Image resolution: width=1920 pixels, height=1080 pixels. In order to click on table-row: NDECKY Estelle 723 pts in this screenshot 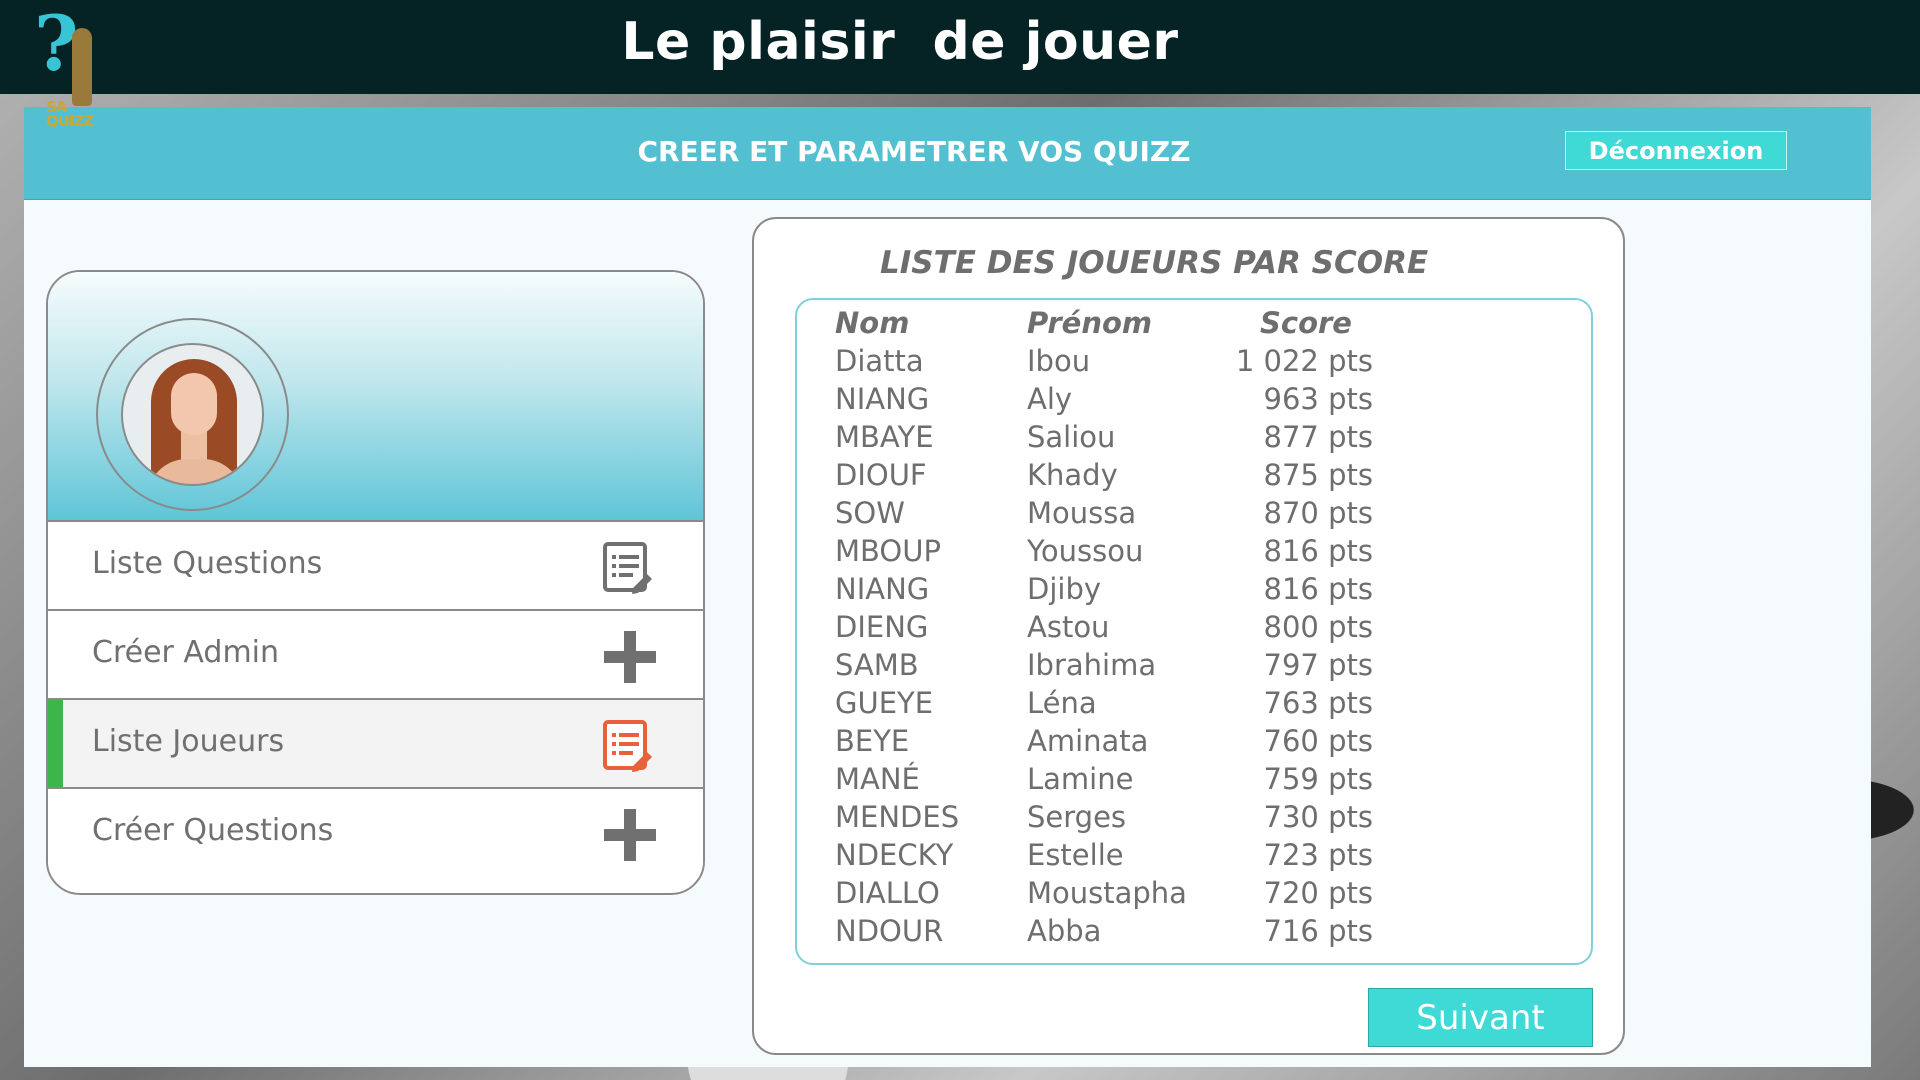, I will do `click(1194, 857)`.